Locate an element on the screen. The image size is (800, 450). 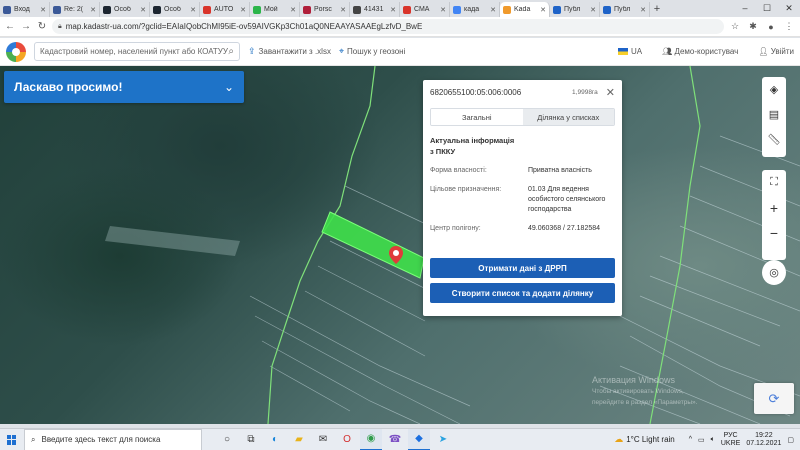
profile-icon: ● is located at coordinates (771, 27).